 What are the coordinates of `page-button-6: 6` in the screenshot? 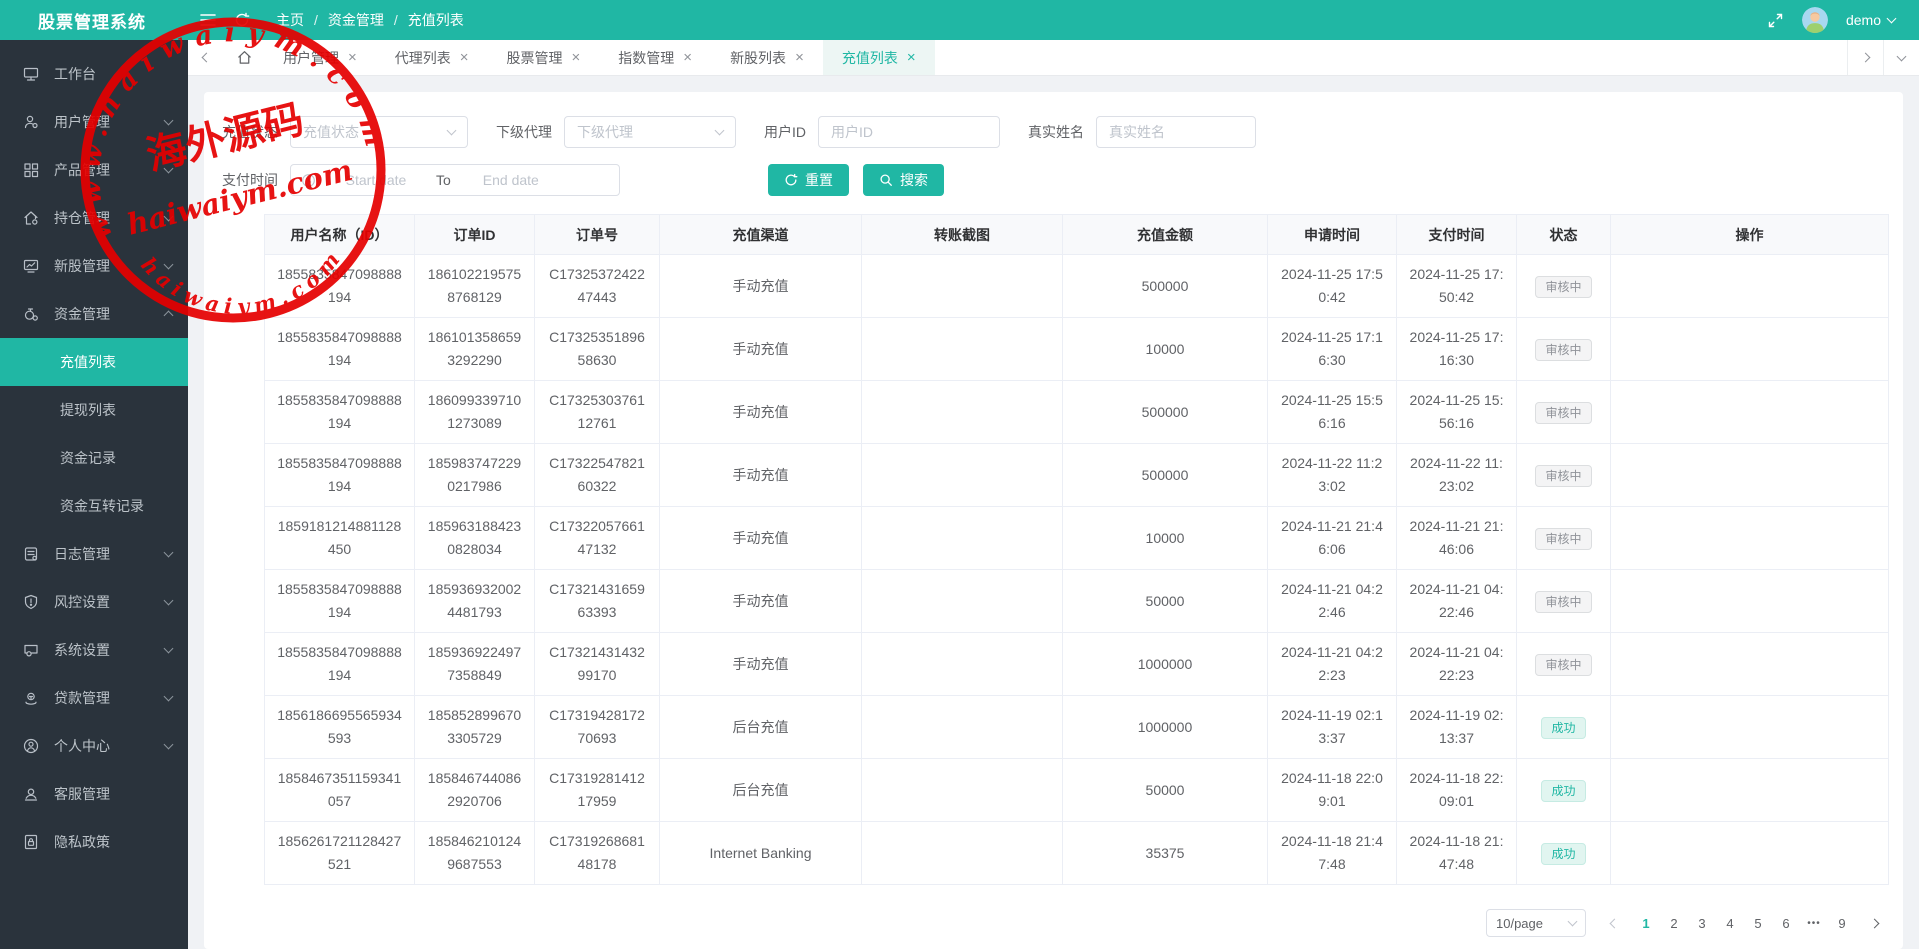 It's located at (1786, 923).